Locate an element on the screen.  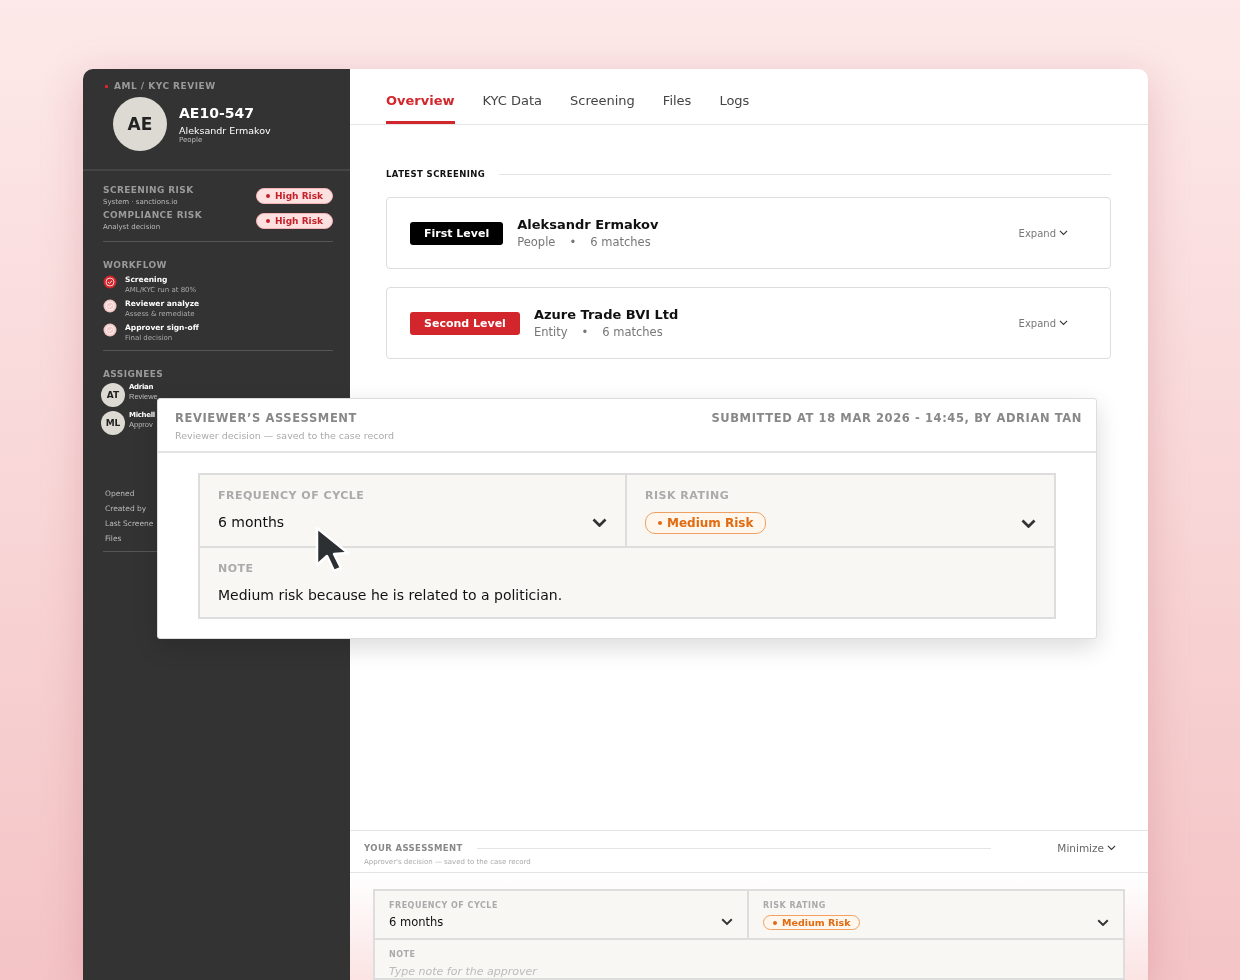
avatar: AT is located at coordinates (113, 395).